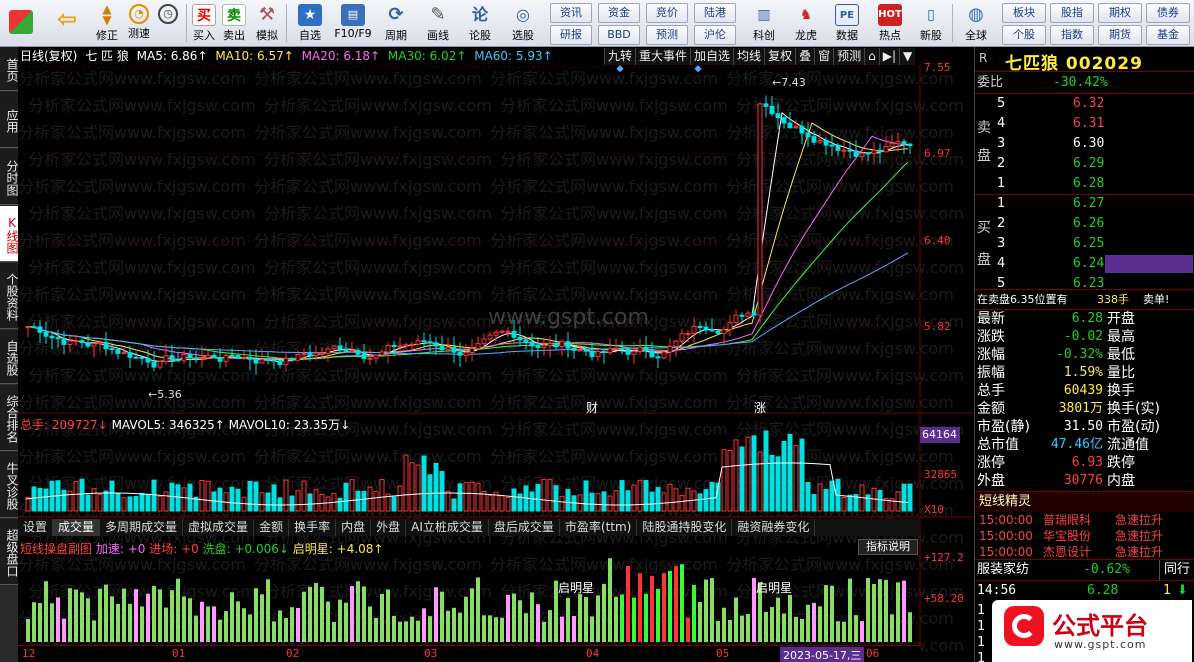 This screenshot has height=662, width=1194. Describe the element at coordinates (9, 69) in the screenshot. I see `tab-home: 首页` at that location.